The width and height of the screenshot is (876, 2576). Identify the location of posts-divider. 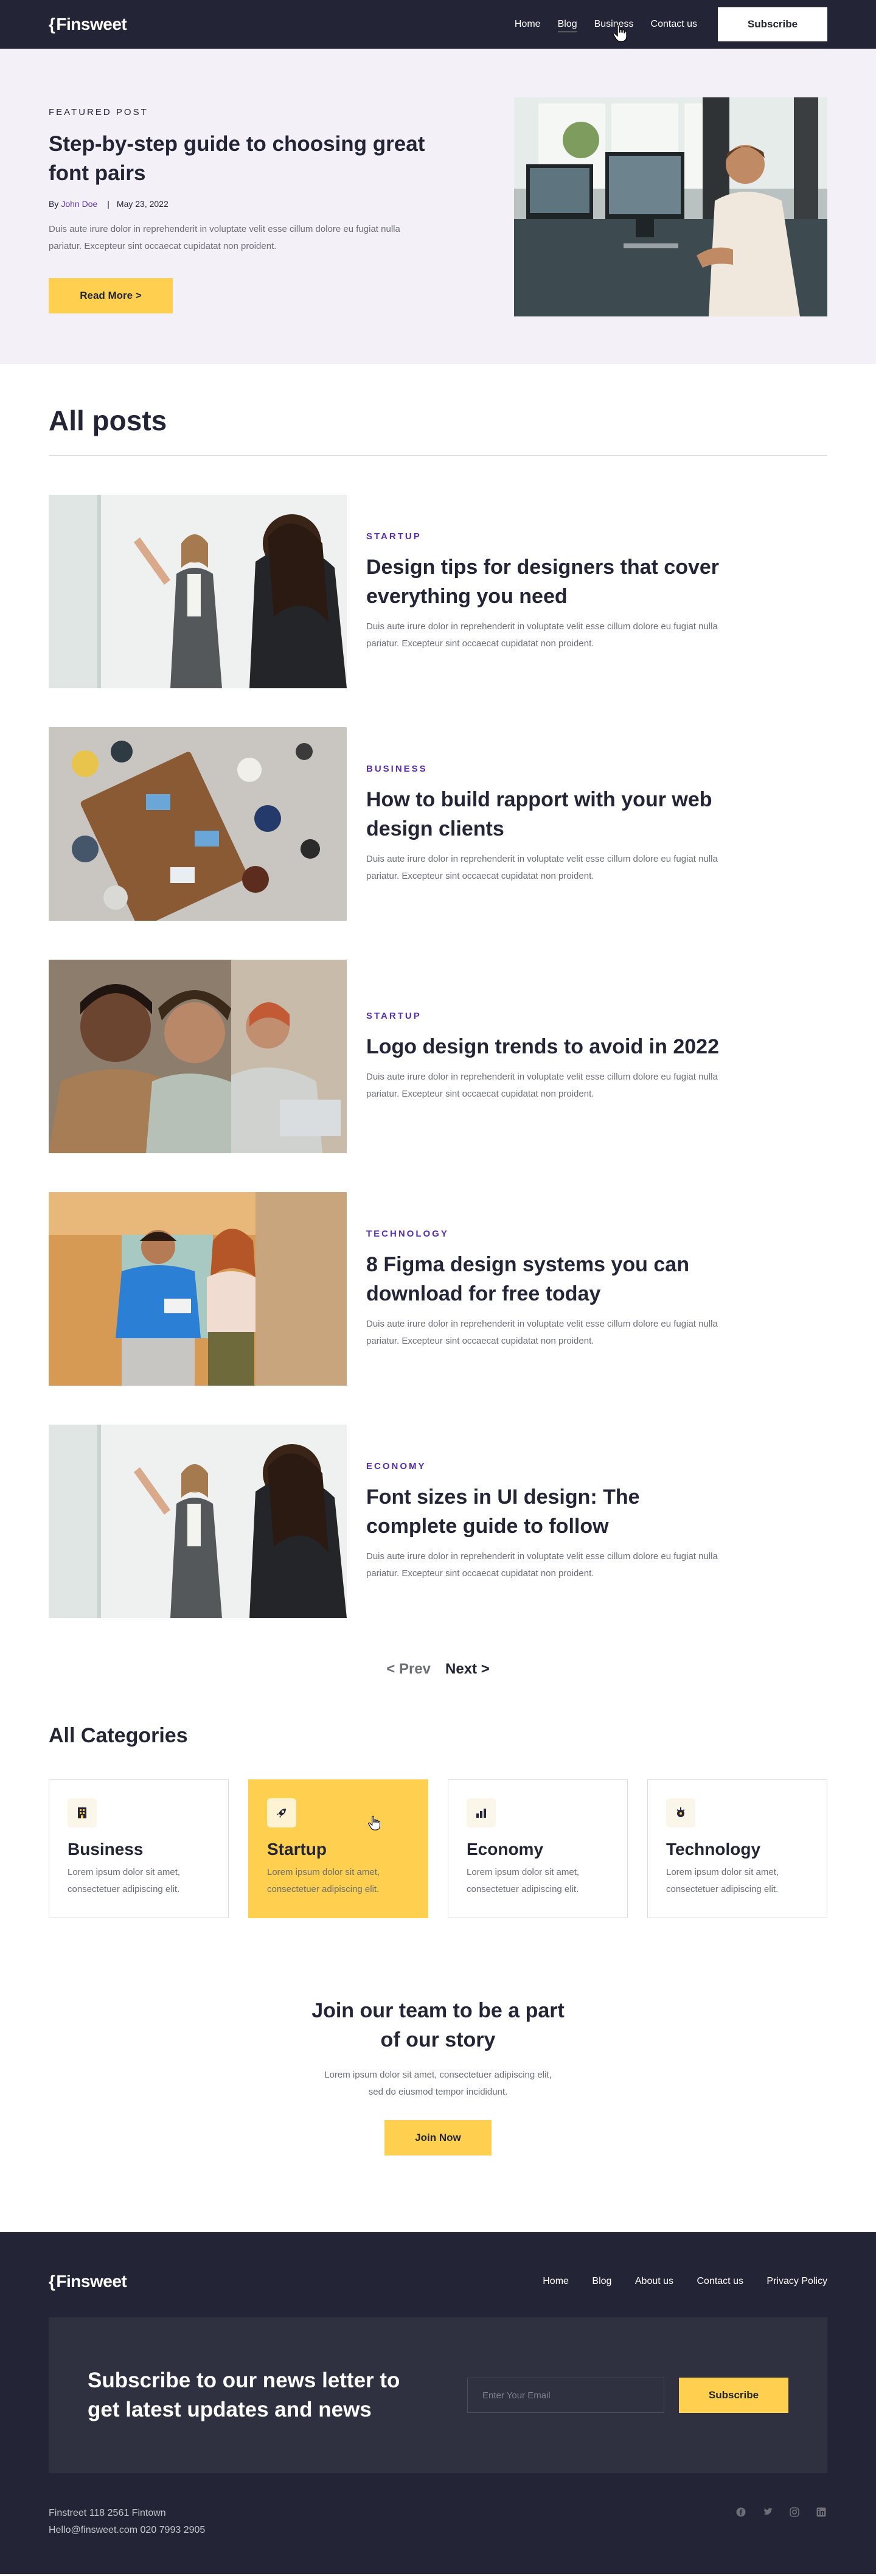
(438, 455).